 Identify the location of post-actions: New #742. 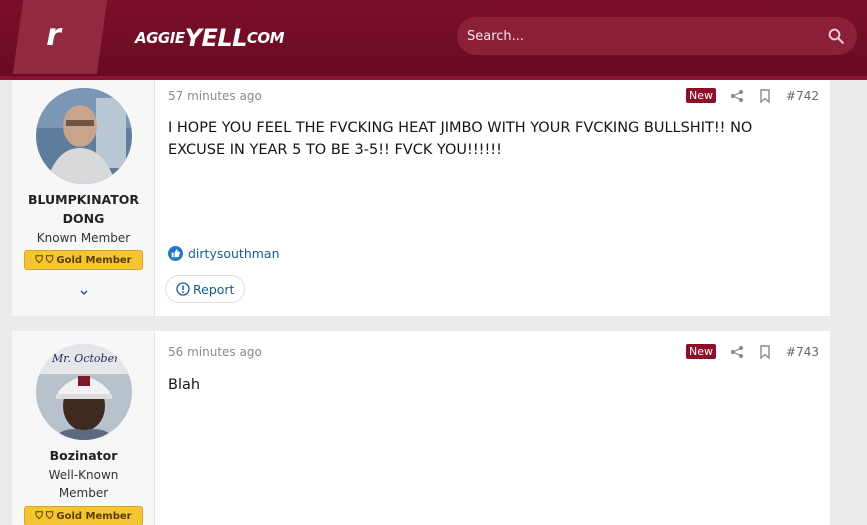
(752, 95).